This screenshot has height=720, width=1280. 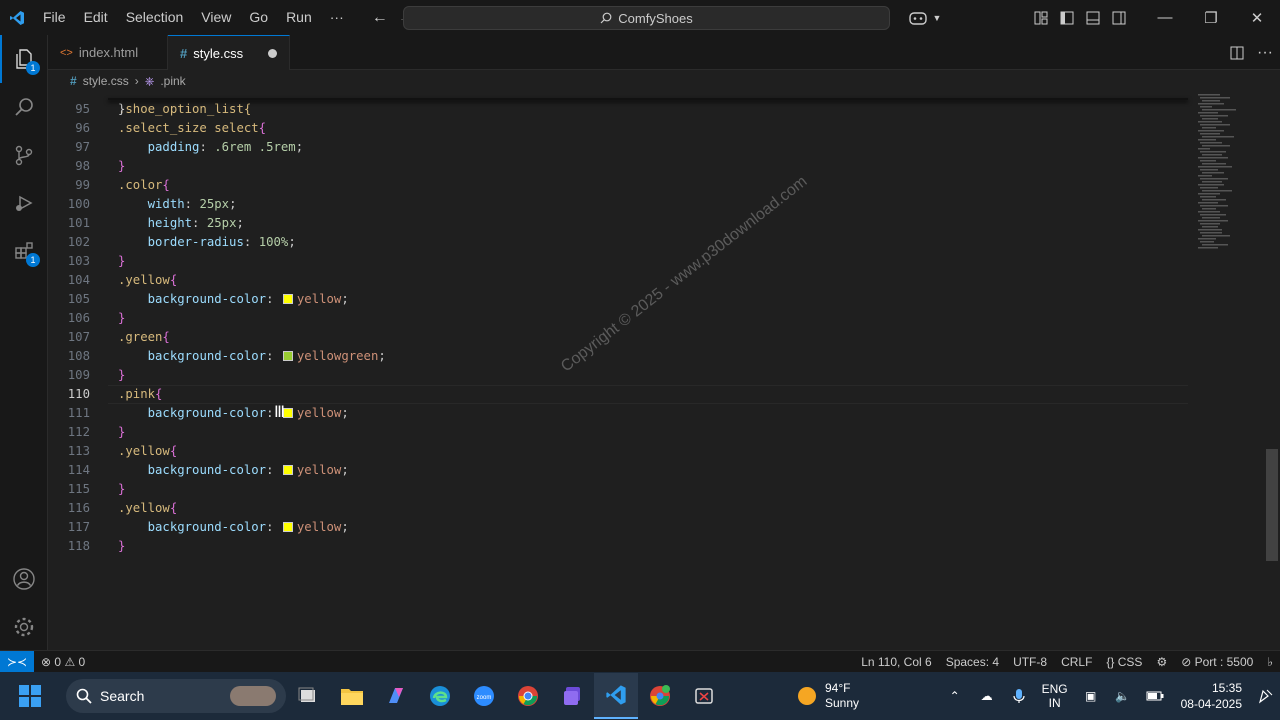 What do you see at coordinates (618, 261) in the screenshot?
I see `code-line: 103}` at bounding box center [618, 261].